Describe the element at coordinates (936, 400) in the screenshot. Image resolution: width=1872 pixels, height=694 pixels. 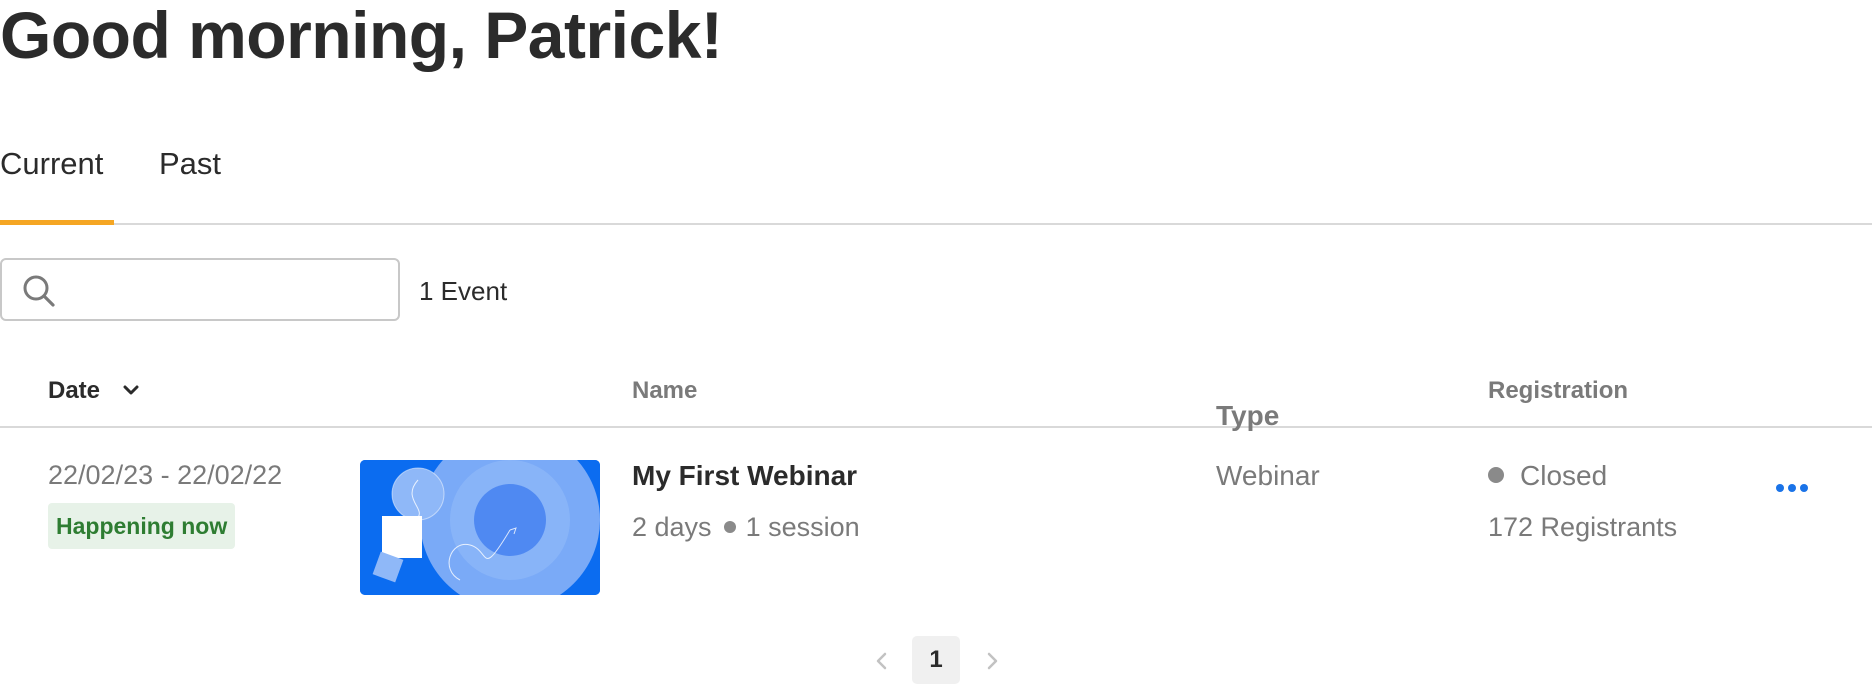
I see `table-header: Date Name Type Registration` at that location.